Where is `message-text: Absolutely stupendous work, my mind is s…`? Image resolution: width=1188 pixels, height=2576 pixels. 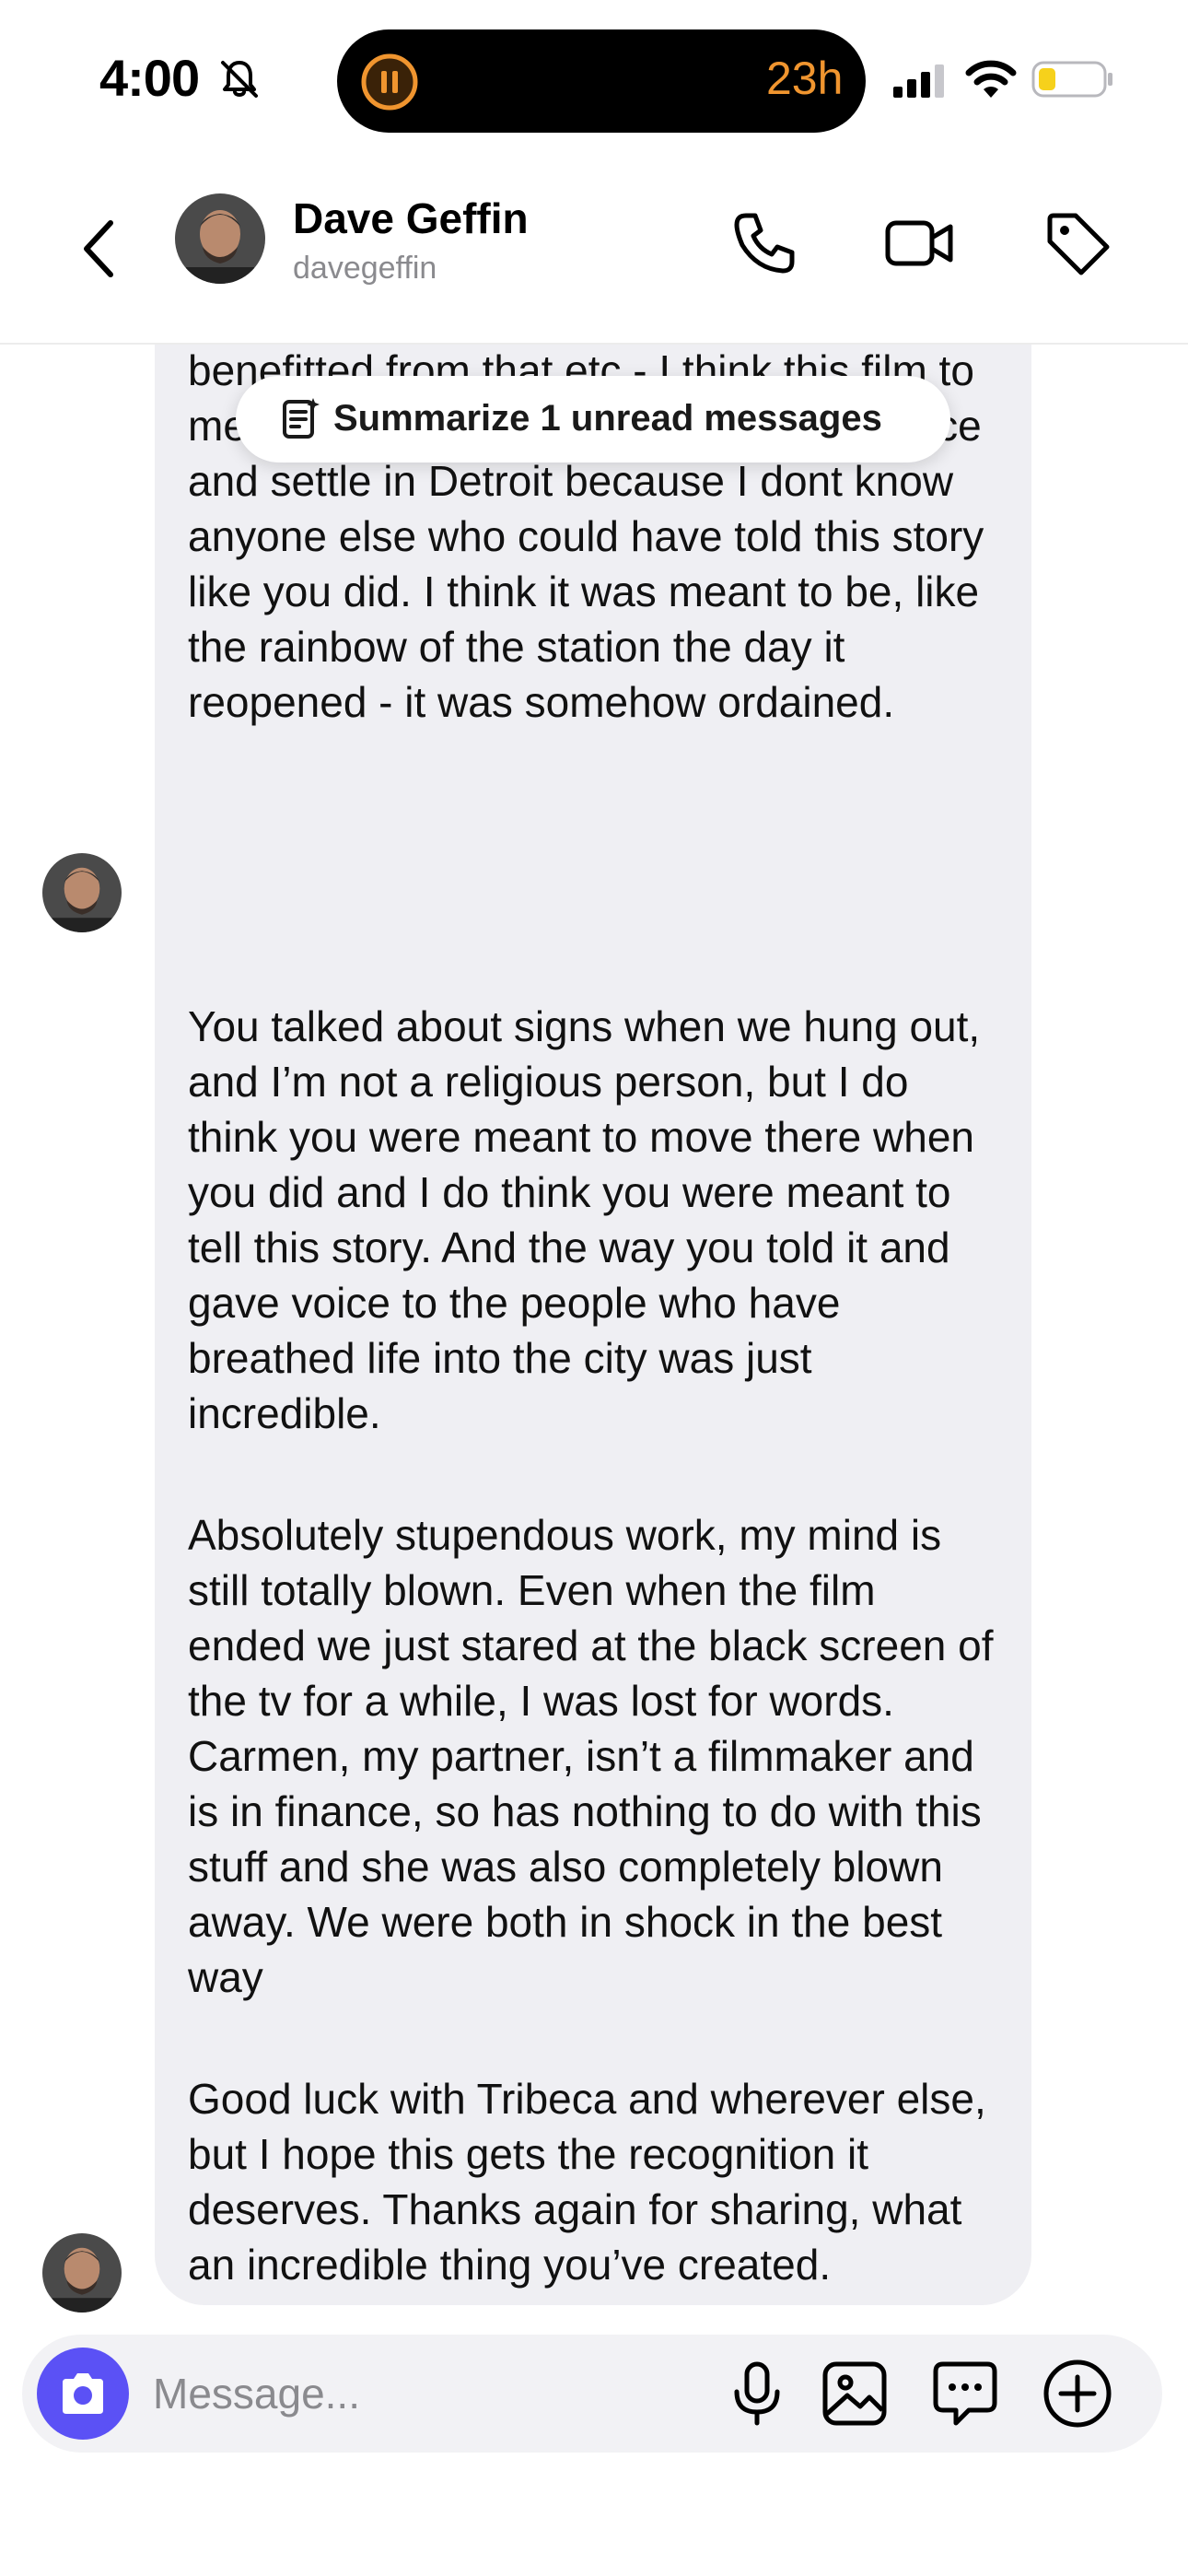
message-text: Absolutely stupendous work, my mind is s… is located at coordinates (591, 1756).